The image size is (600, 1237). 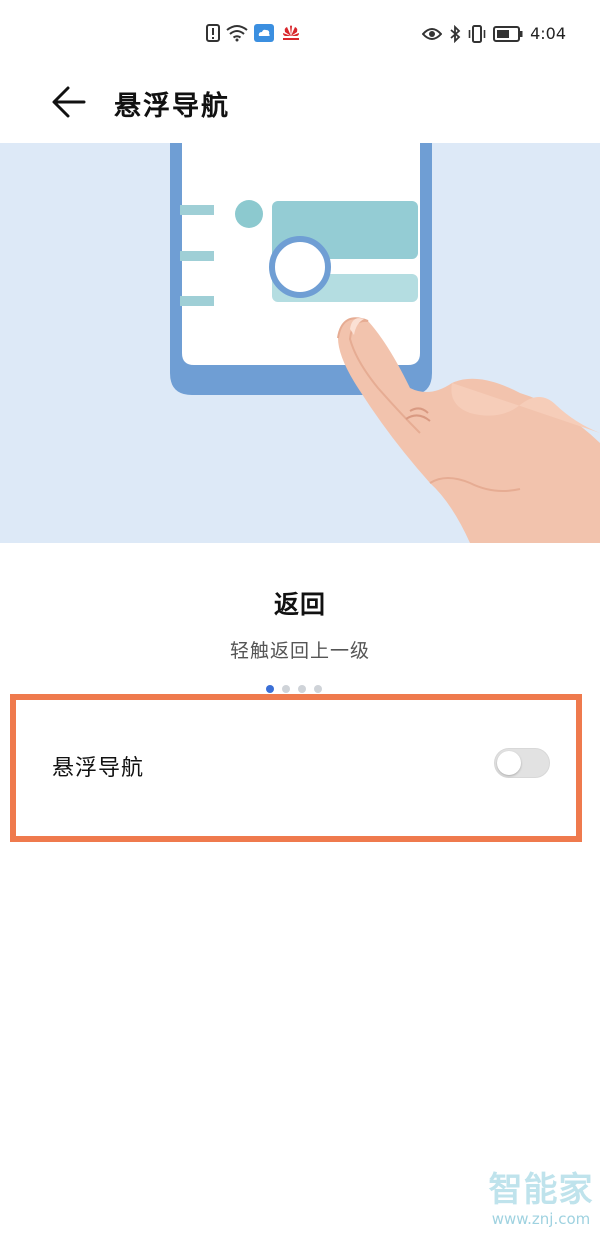 What do you see at coordinates (509, 763) in the screenshot?
I see `toggle-knob` at bounding box center [509, 763].